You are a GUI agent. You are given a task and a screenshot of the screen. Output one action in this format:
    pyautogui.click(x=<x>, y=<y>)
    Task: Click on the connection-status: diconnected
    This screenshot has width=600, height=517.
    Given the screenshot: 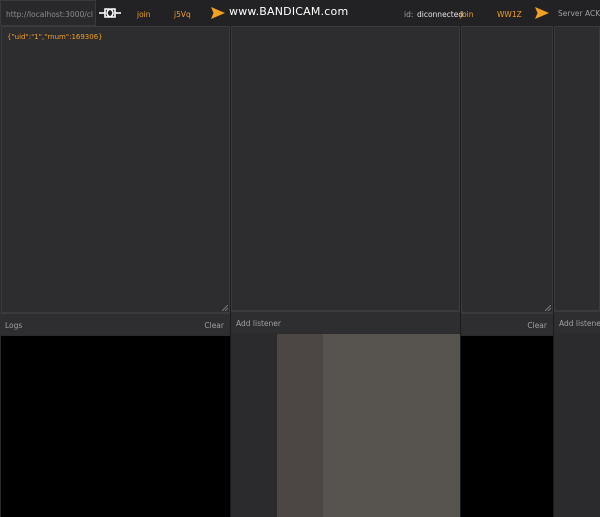 What is the action you would take?
    pyautogui.click(x=440, y=14)
    